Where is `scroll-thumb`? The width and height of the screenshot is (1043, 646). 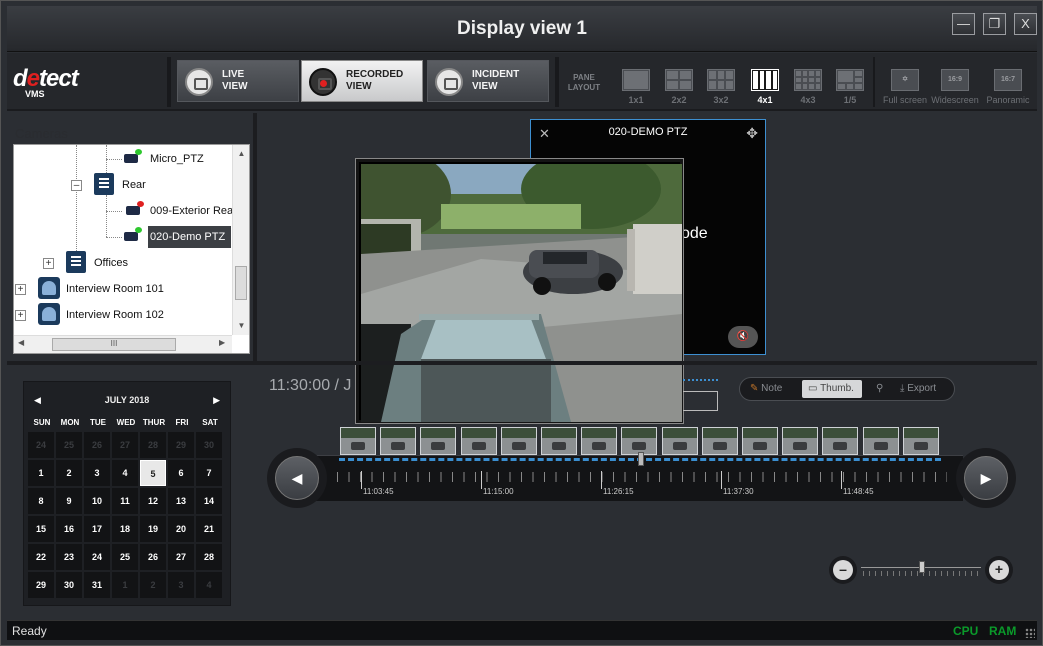 scroll-thumb is located at coordinates (241, 283).